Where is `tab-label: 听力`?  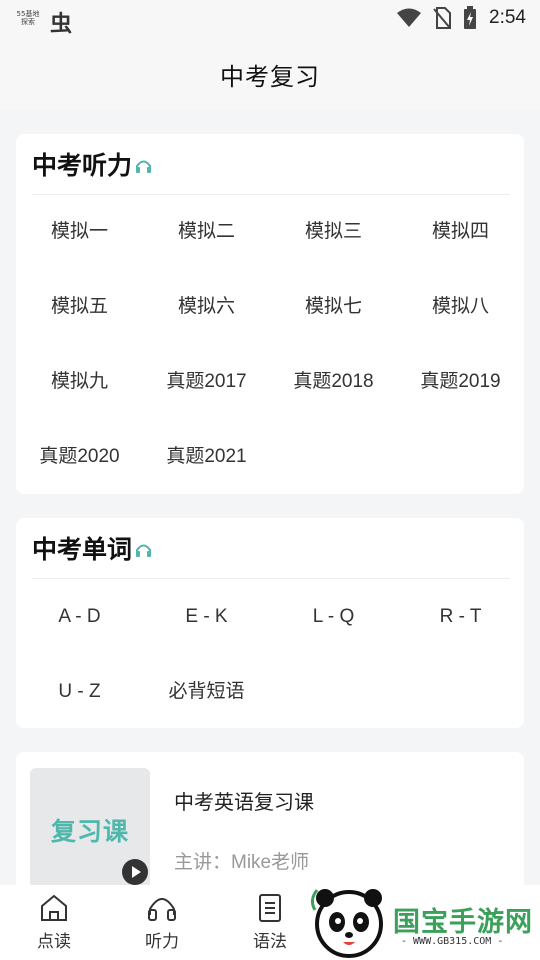 tab-label: 听力 is located at coordinates (162, 942).